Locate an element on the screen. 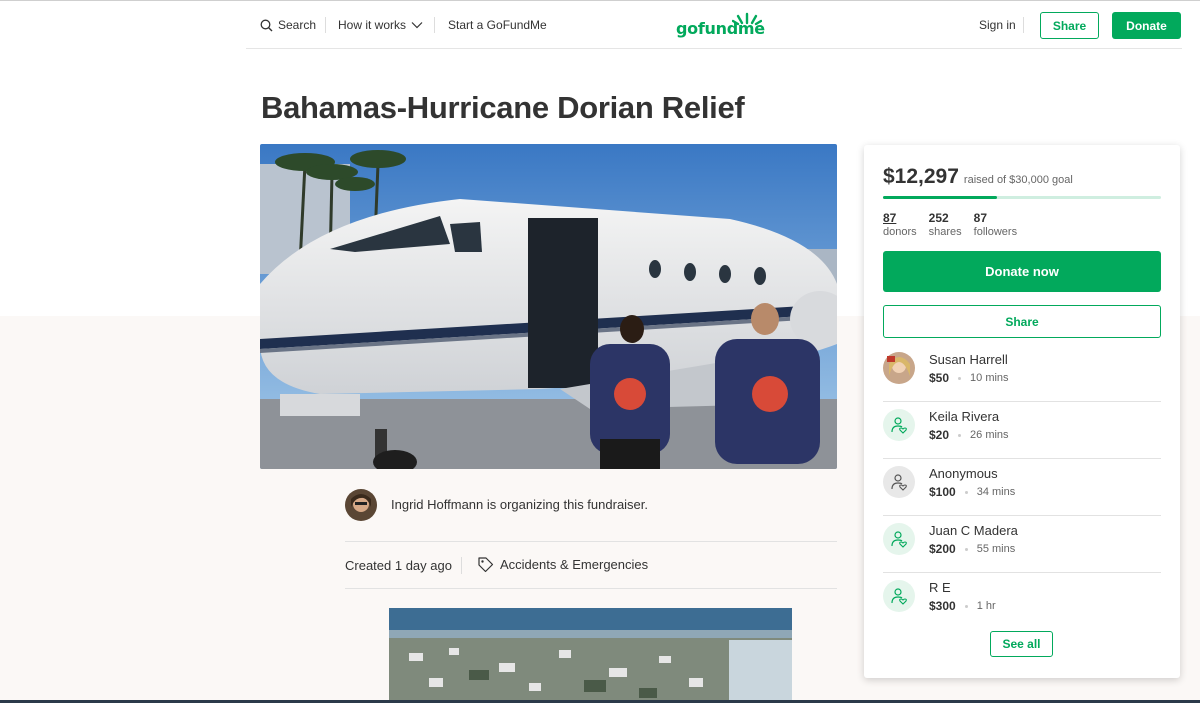 The width and height of the screenshot is (1200, 703). donor-time: 10 mins is located at coordinates (989, 378).